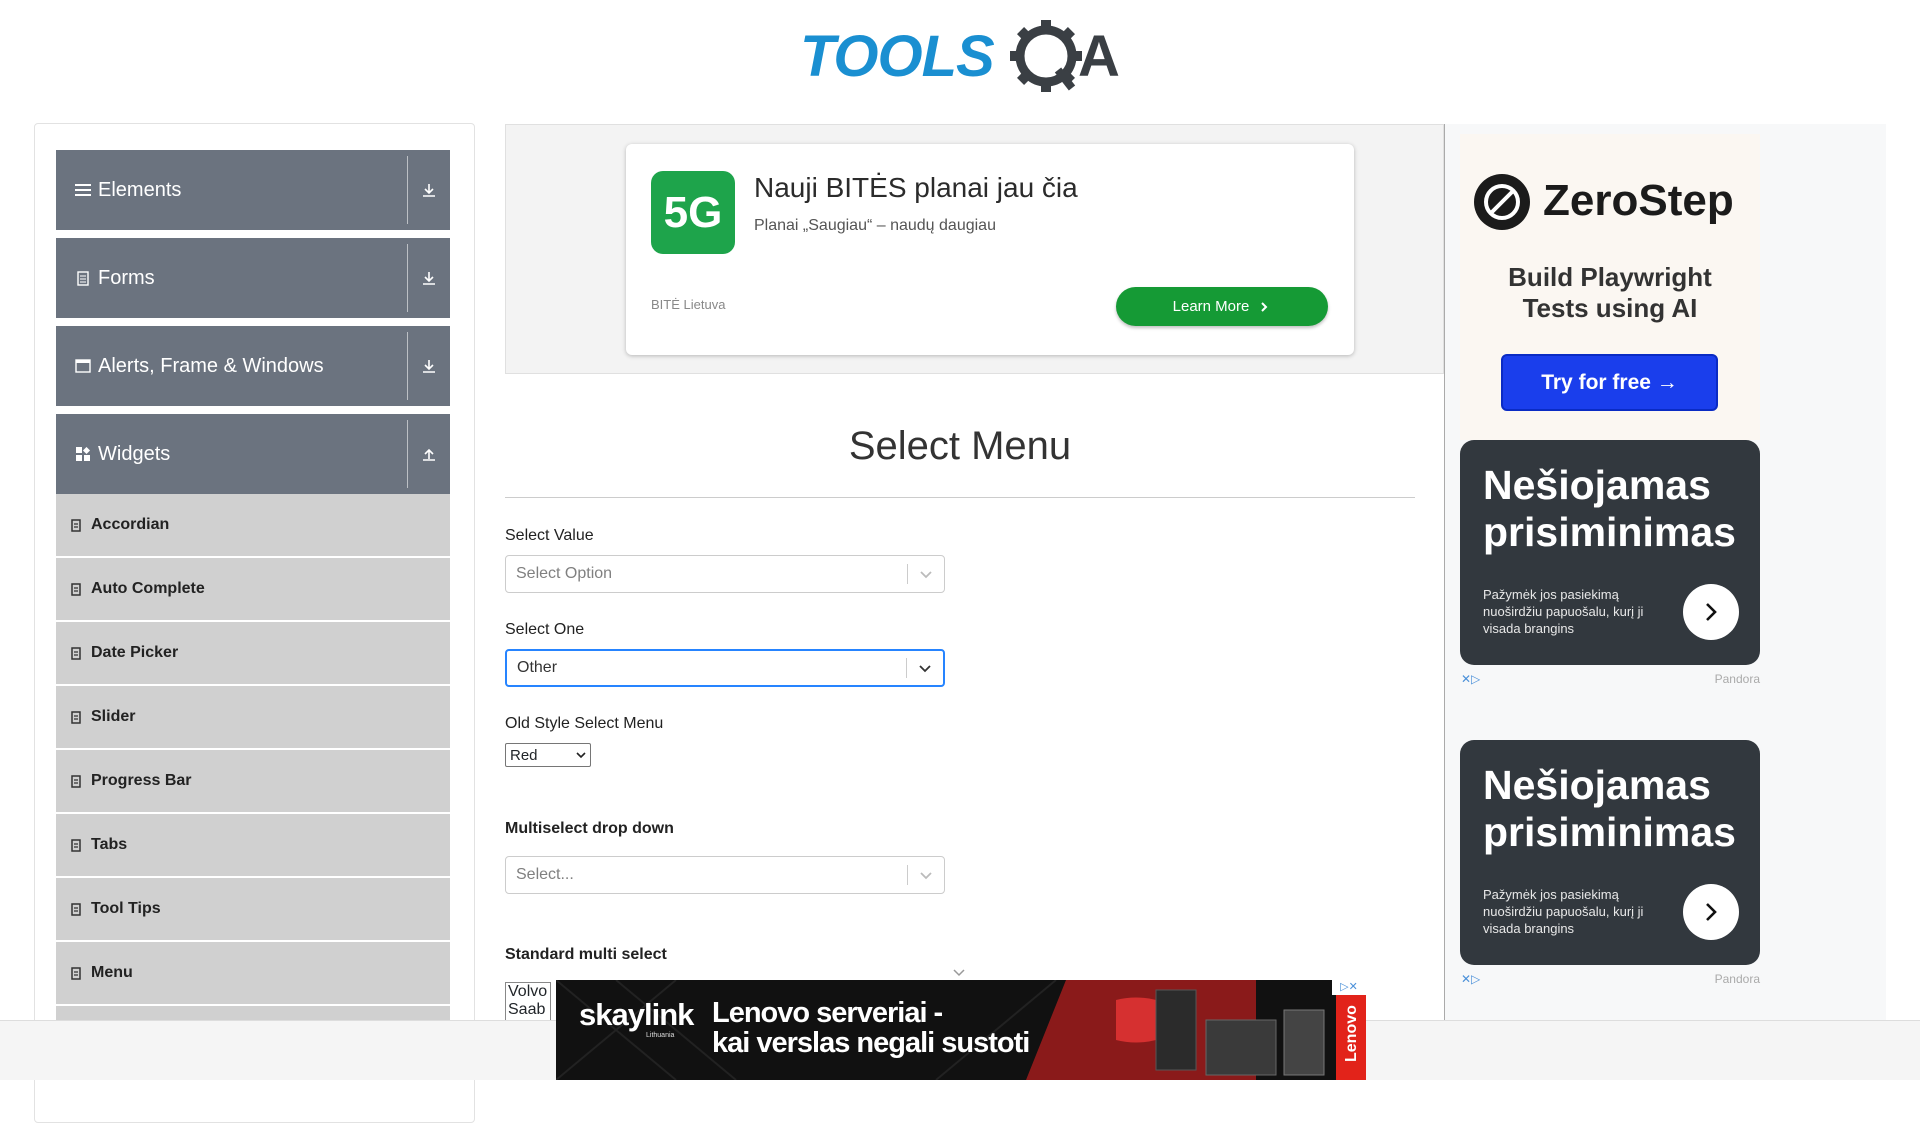 Image resolution: width=1920 pixels, height=1123 pixels. I want to click on sidebar-item-auto-complete: Auto Complete, so click(253, 589).